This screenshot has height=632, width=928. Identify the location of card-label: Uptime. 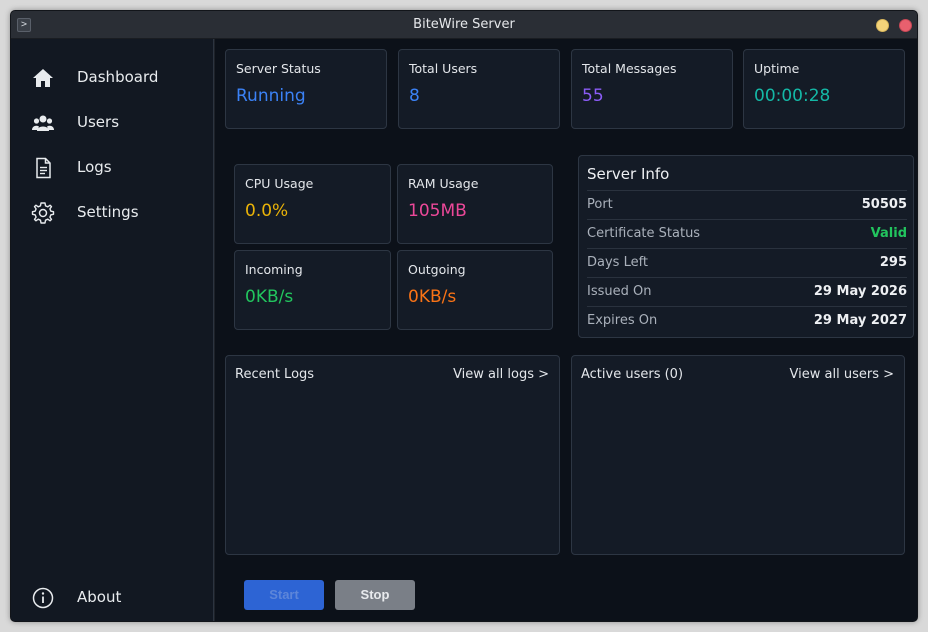
(777, 68).